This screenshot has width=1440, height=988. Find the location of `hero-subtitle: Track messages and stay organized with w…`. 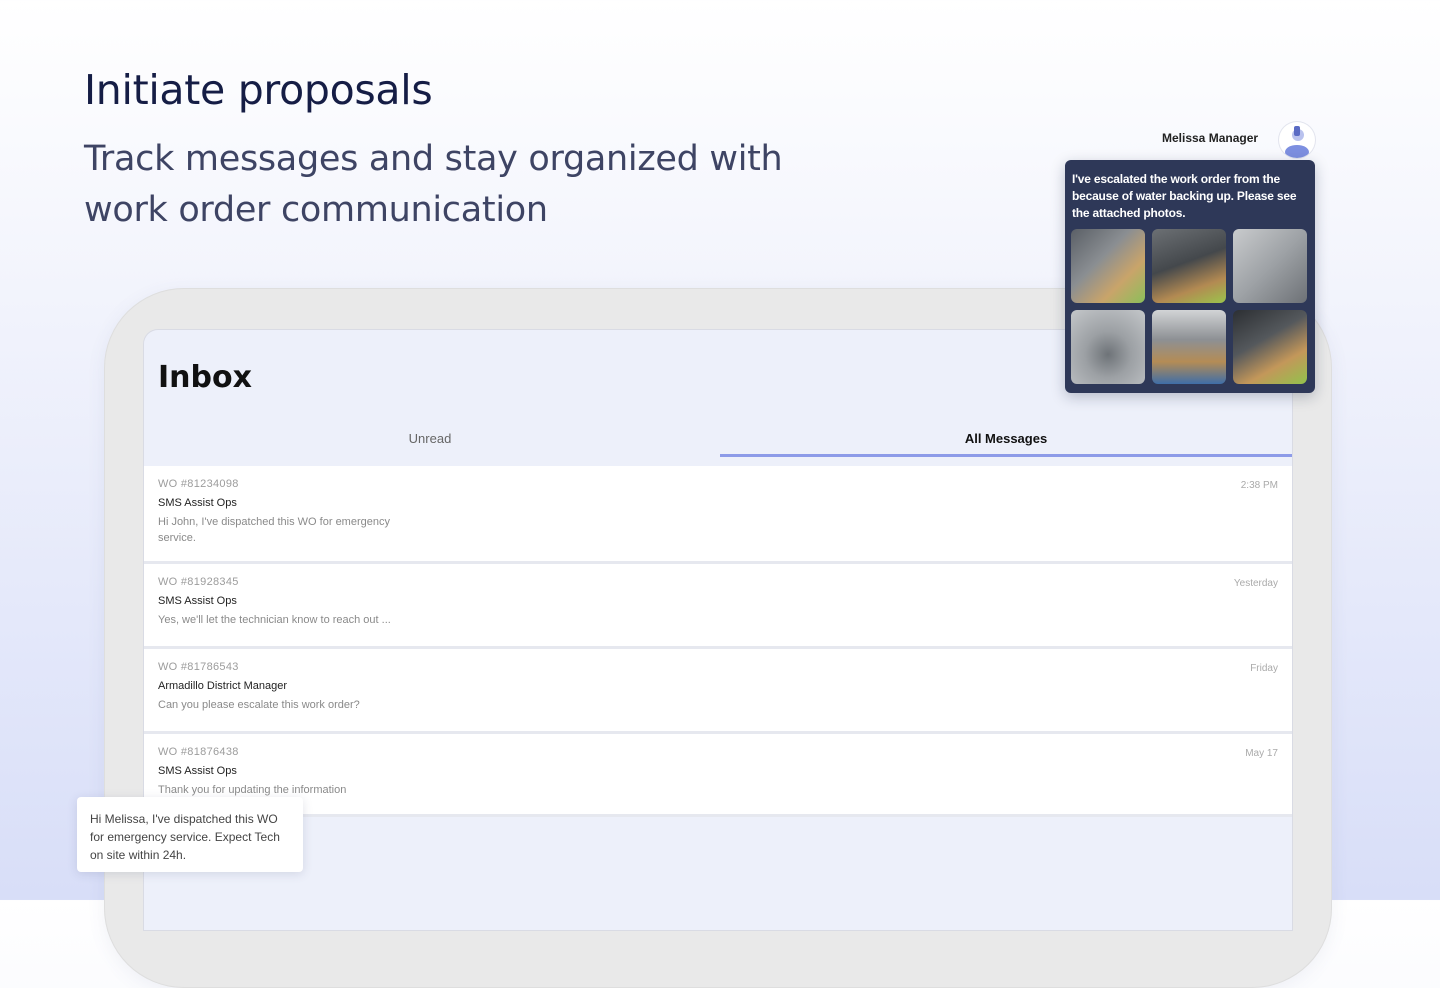

hero-subtitle: Track messages and stay organized with w… is located at coordinates (433, 184).